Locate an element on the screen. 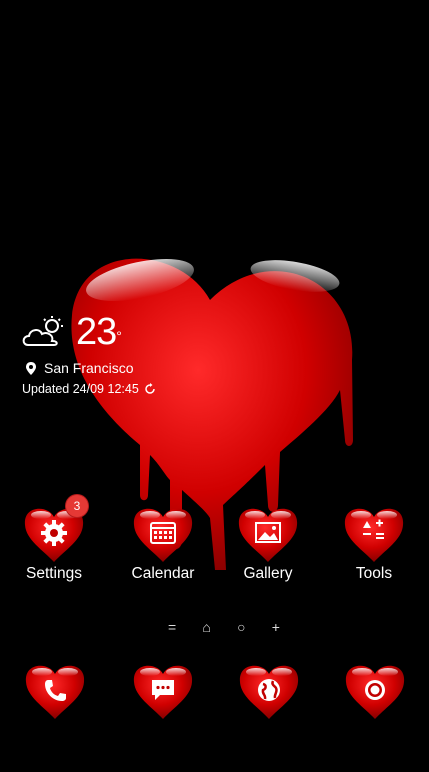 This screenshot has width=429, height=772. app-calendar: Calendar is located at coordinates (163, 544).